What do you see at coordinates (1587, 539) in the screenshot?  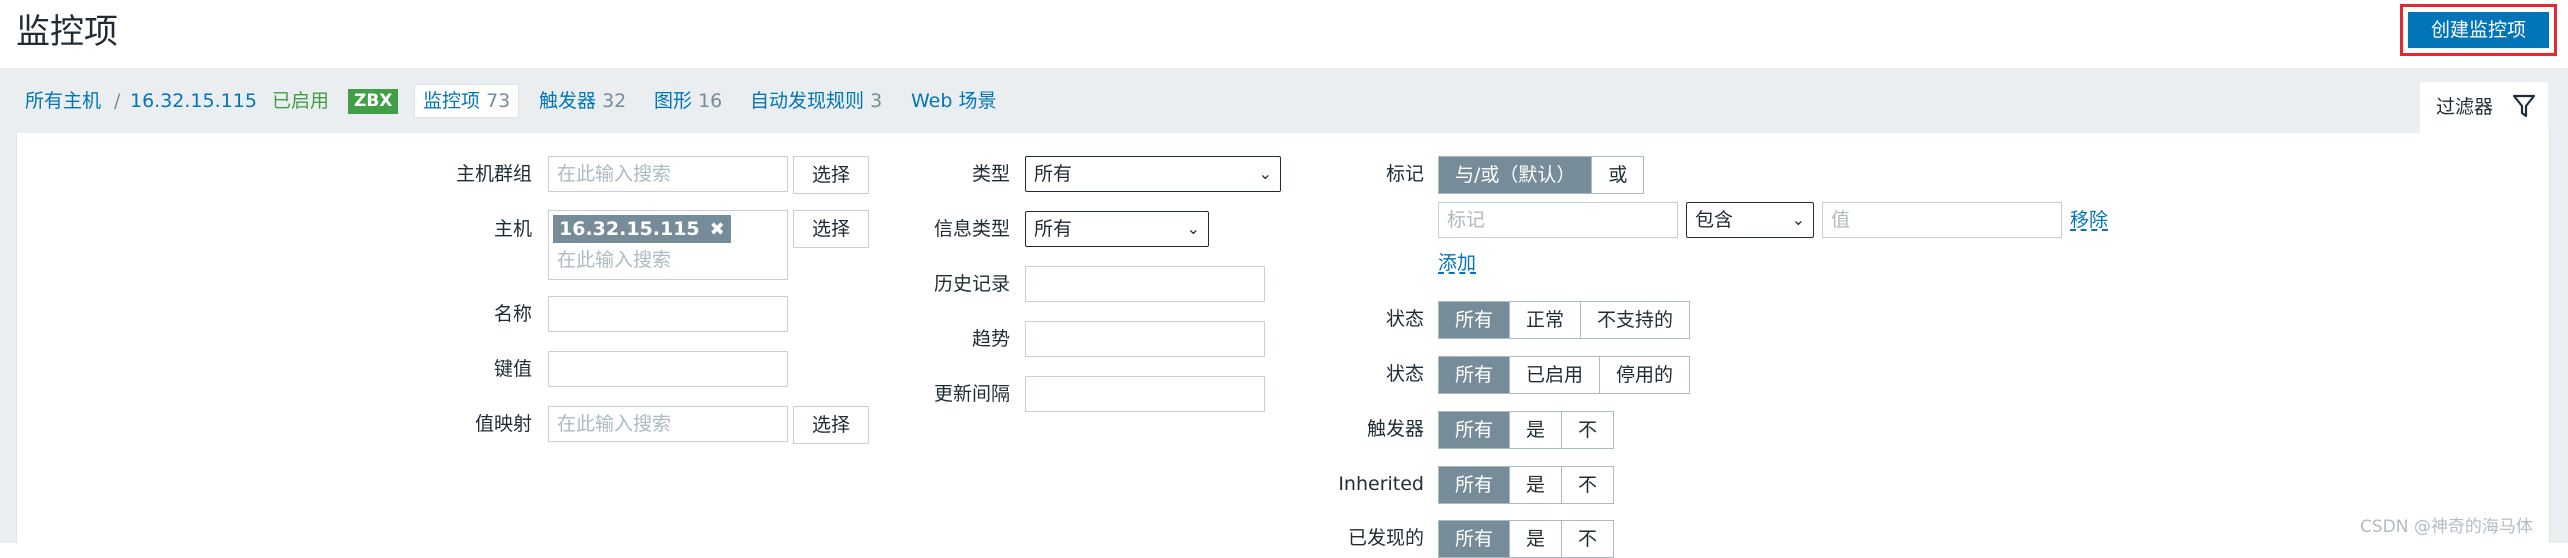 I see `discovered-option-no: 不` at bounding box center [1587, 539].